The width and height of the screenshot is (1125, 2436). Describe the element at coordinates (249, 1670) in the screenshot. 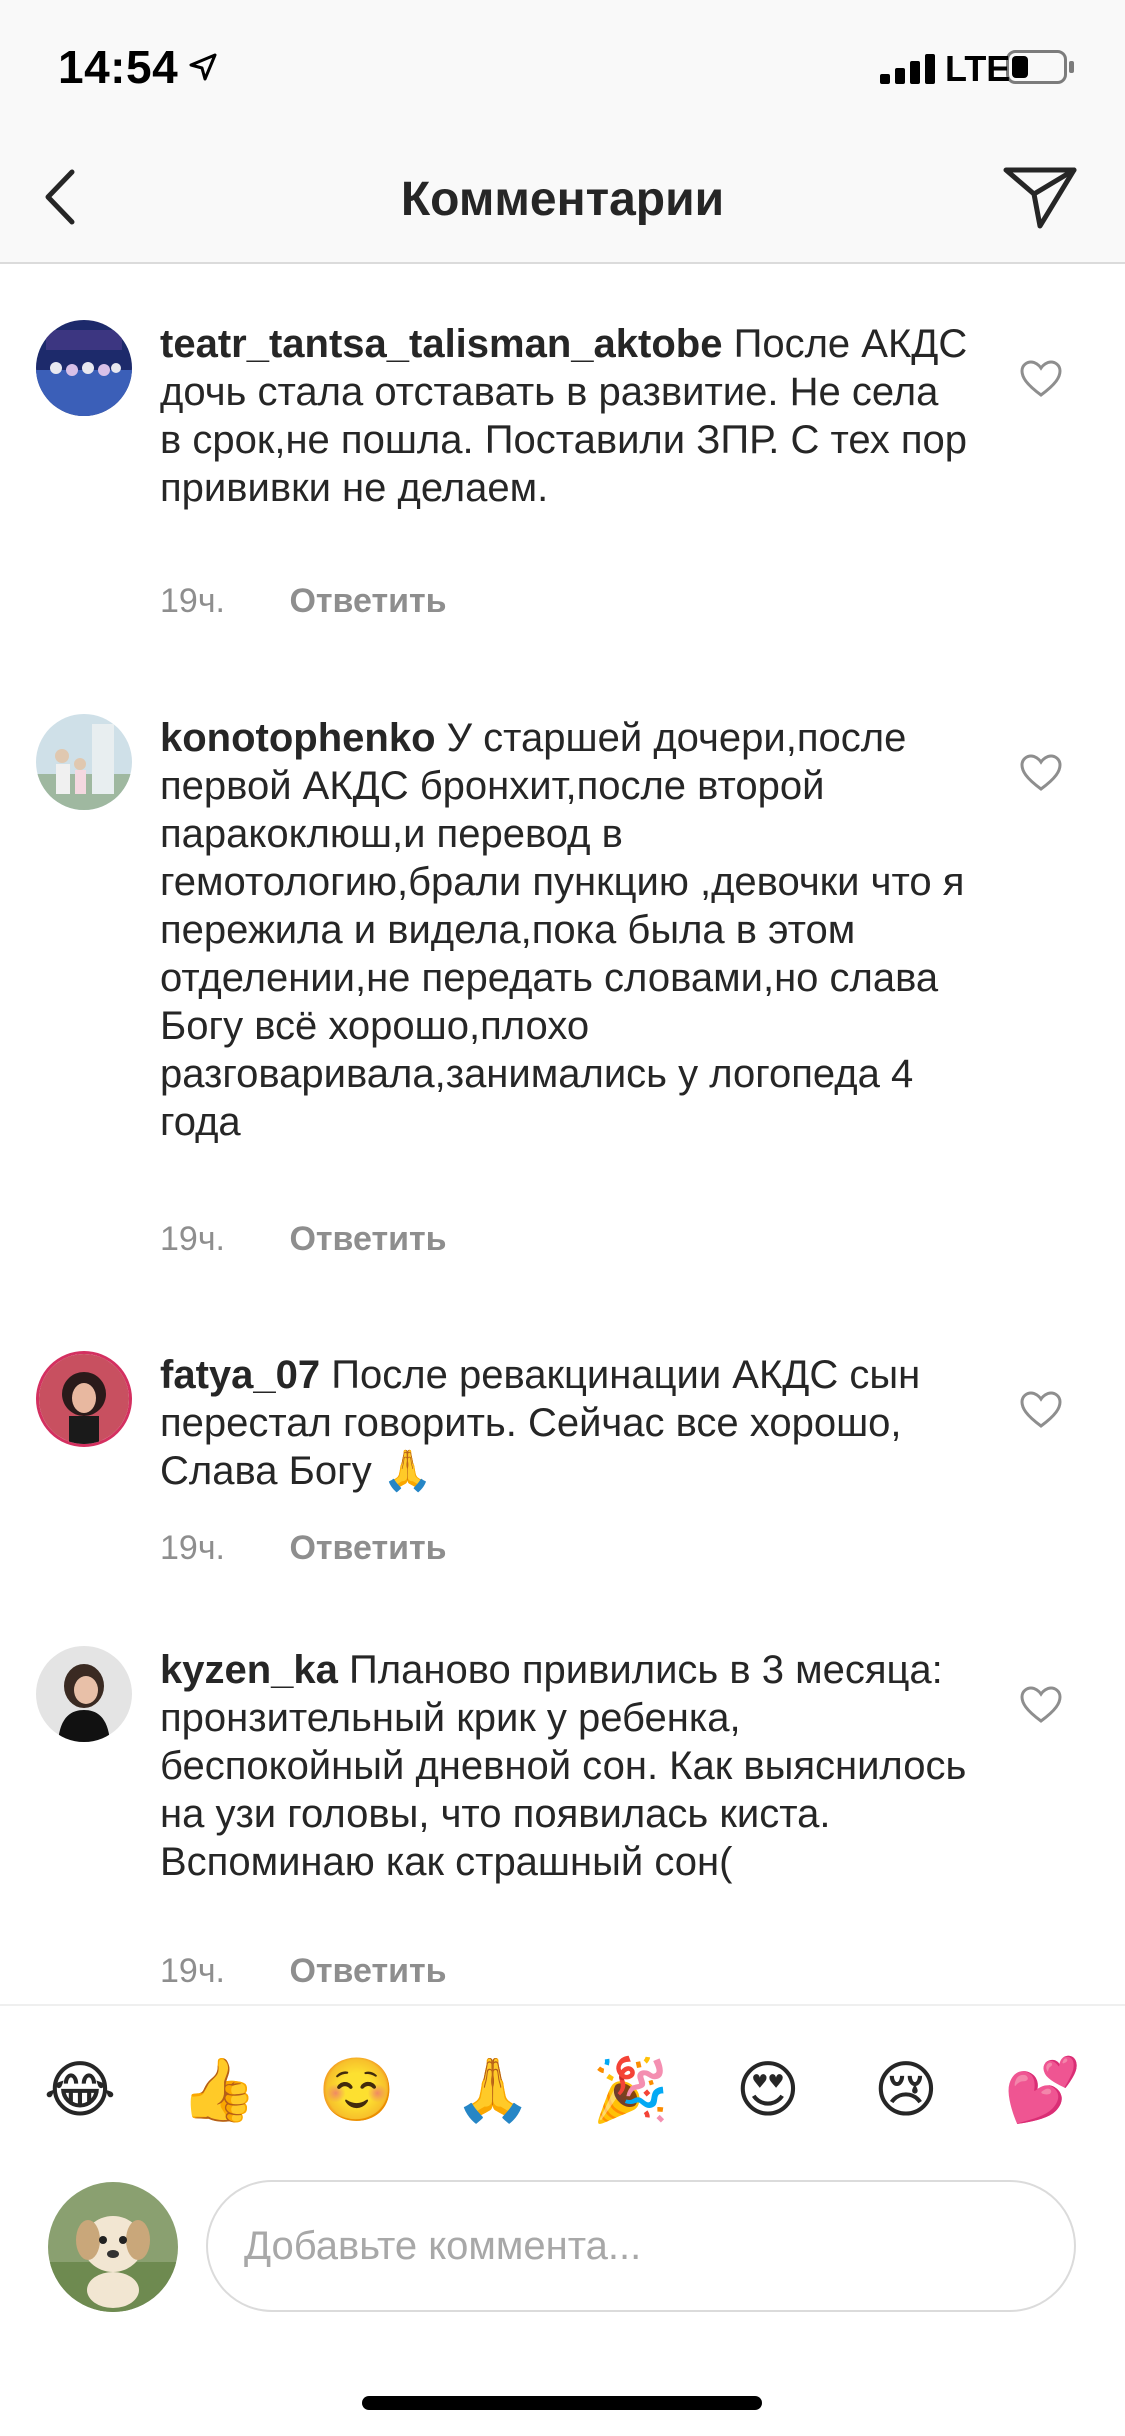

I see `comment-username: kyzen_ka` at that location.